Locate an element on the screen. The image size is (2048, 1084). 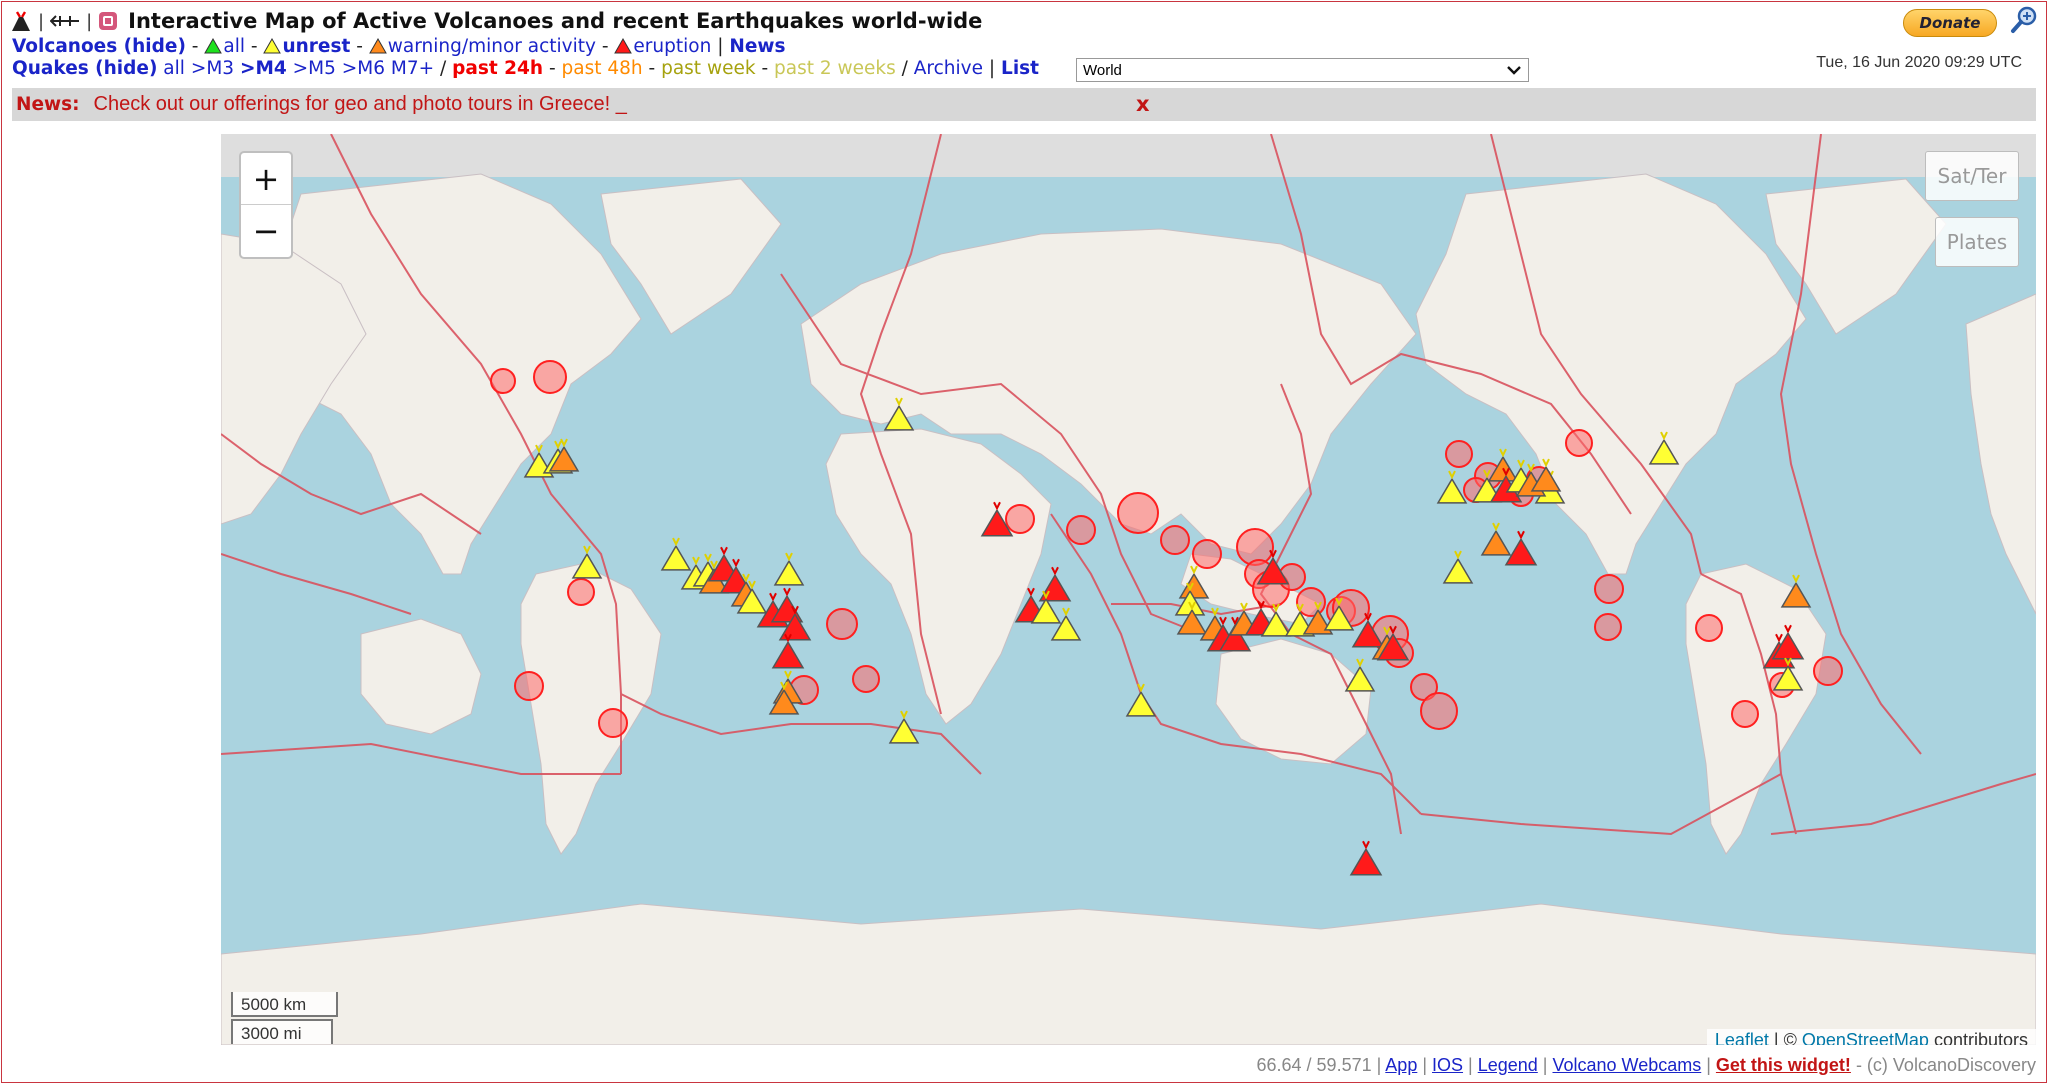
region-select: World is located at coordinates (1302, 70).